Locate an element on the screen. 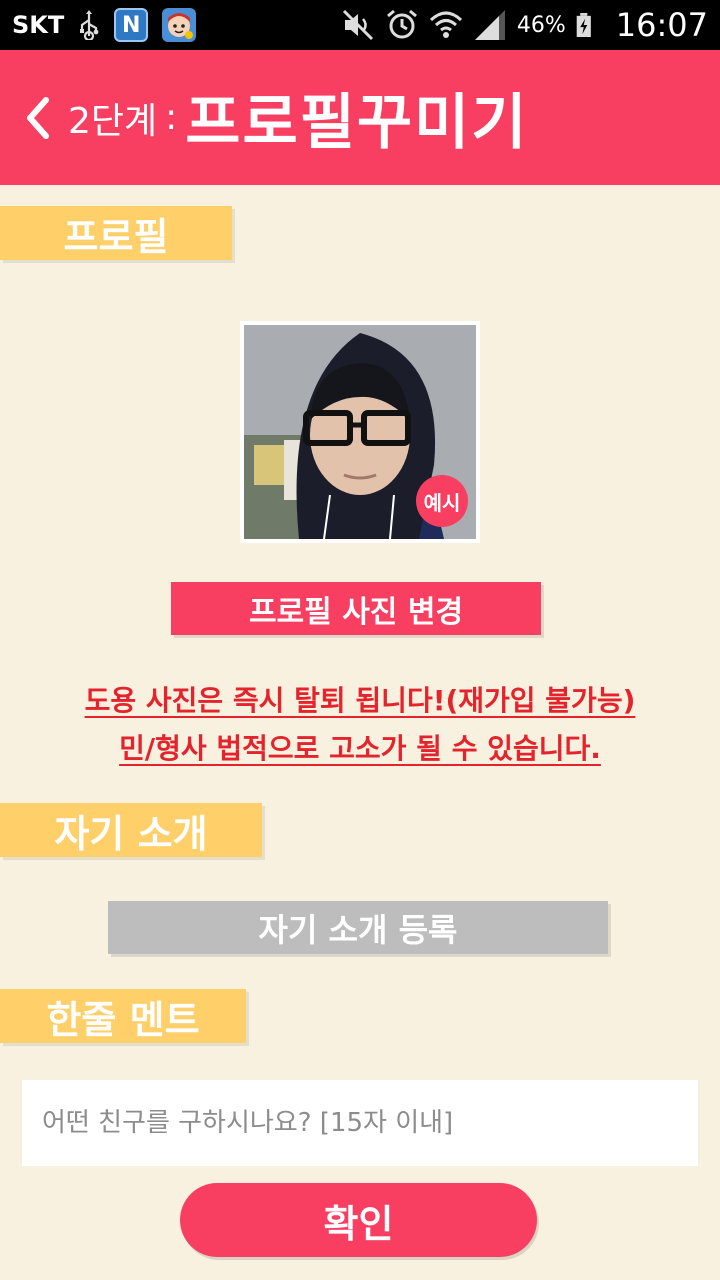 The height and width of the screenshot is (1280, 720). mute-icon is located at coordinates (357, 25).